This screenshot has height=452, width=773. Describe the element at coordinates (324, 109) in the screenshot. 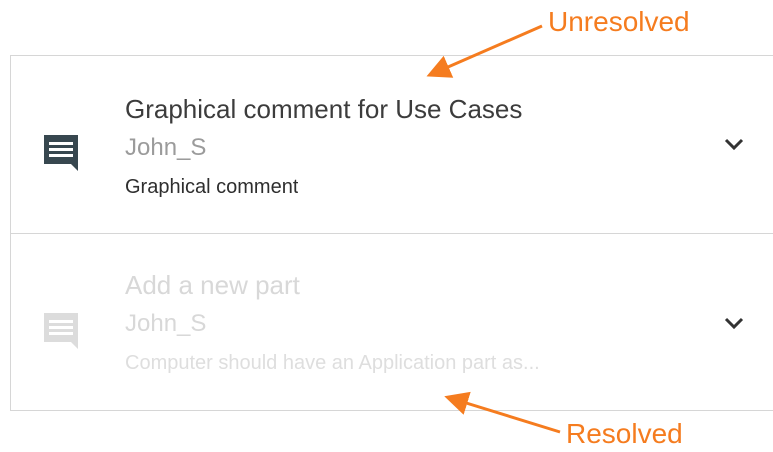

I see `comment-title: Graphical comment for Use Cases` at that location.